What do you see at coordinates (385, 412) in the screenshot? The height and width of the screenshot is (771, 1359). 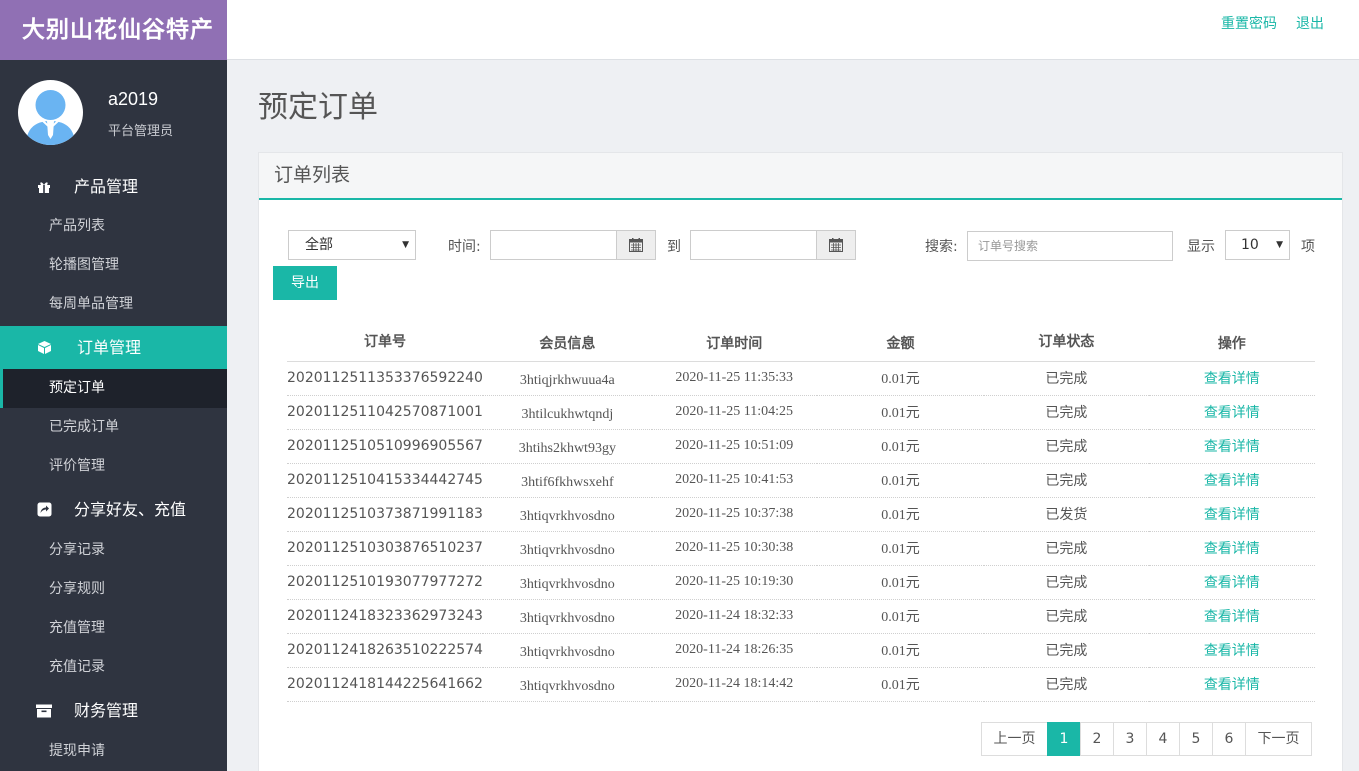 I see `order-number-cell: 2020112511042570871001` at bounding box center [385, 412].